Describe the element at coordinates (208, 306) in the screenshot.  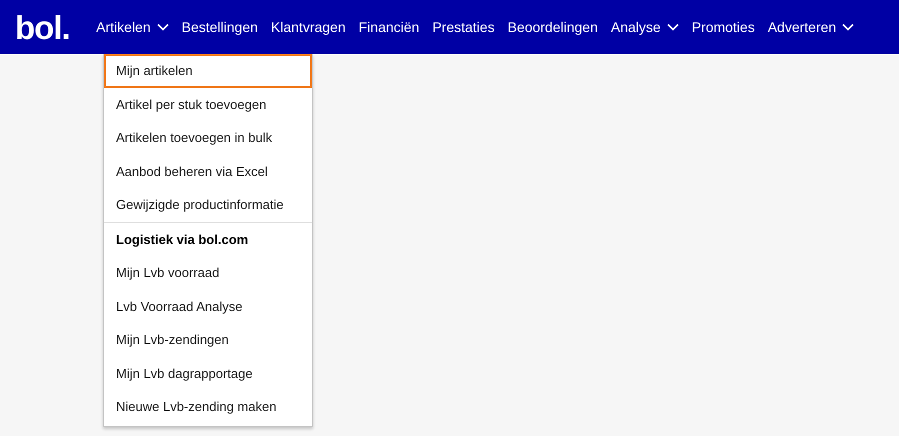
I see `menu-item: Lvb Voorraad Analyse` at that location.